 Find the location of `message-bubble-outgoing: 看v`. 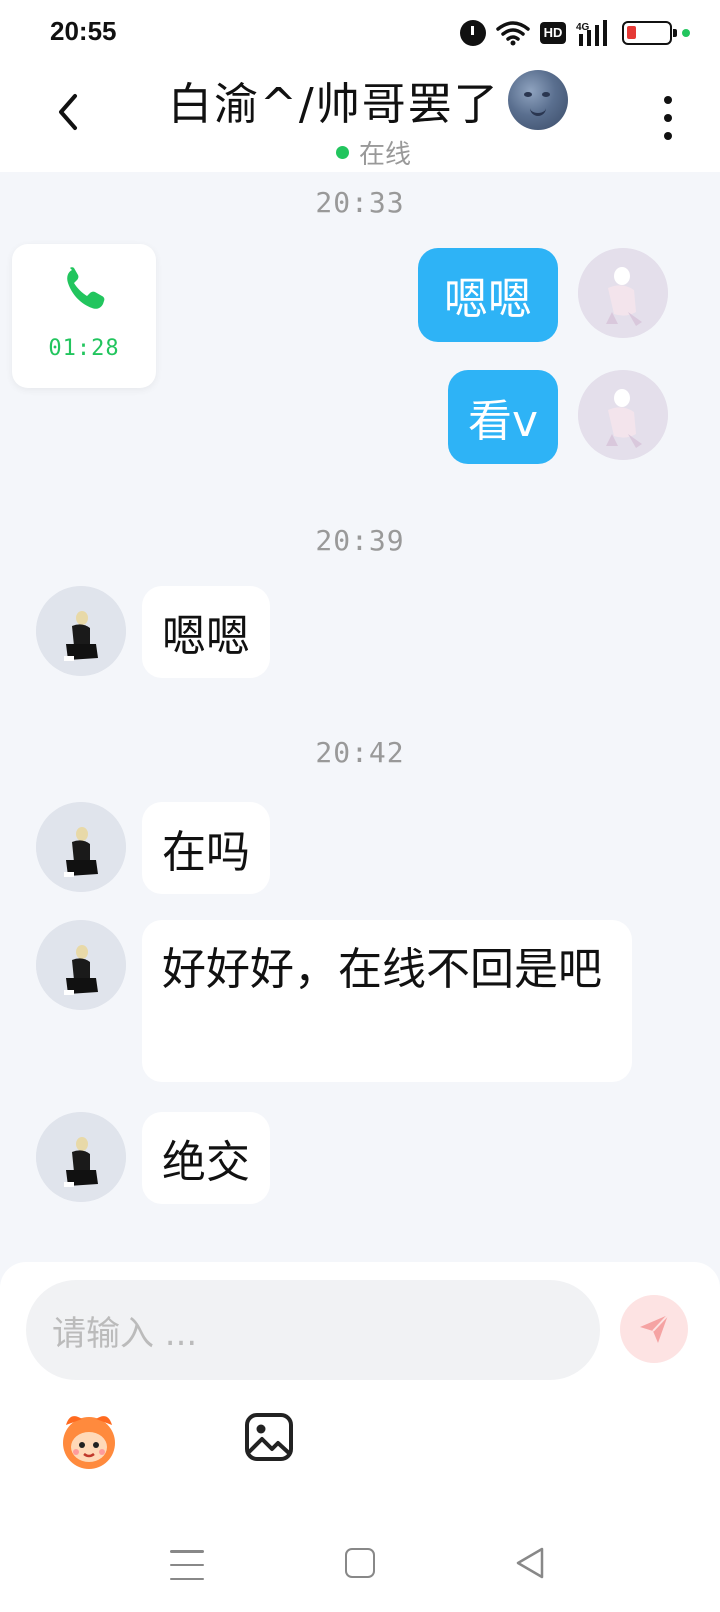

message-bubble-outgoing: 看v is located at coordinates (503, 417).